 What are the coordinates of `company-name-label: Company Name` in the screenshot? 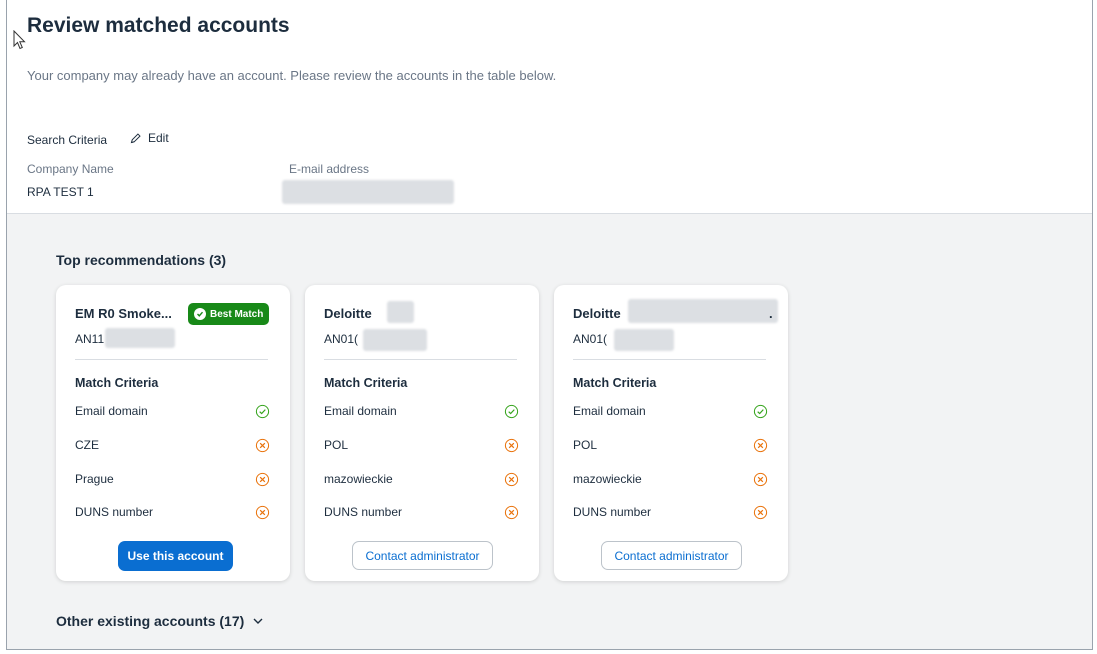 It's located at (70, 169).